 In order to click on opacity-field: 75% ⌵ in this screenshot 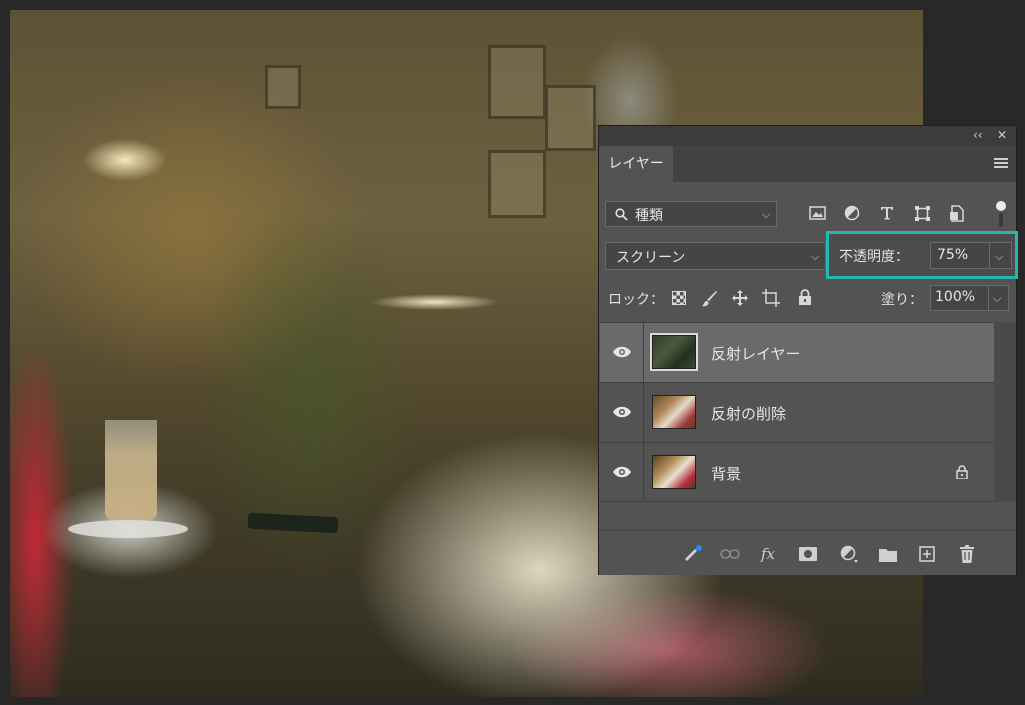, I will do `click(971, 255)`.